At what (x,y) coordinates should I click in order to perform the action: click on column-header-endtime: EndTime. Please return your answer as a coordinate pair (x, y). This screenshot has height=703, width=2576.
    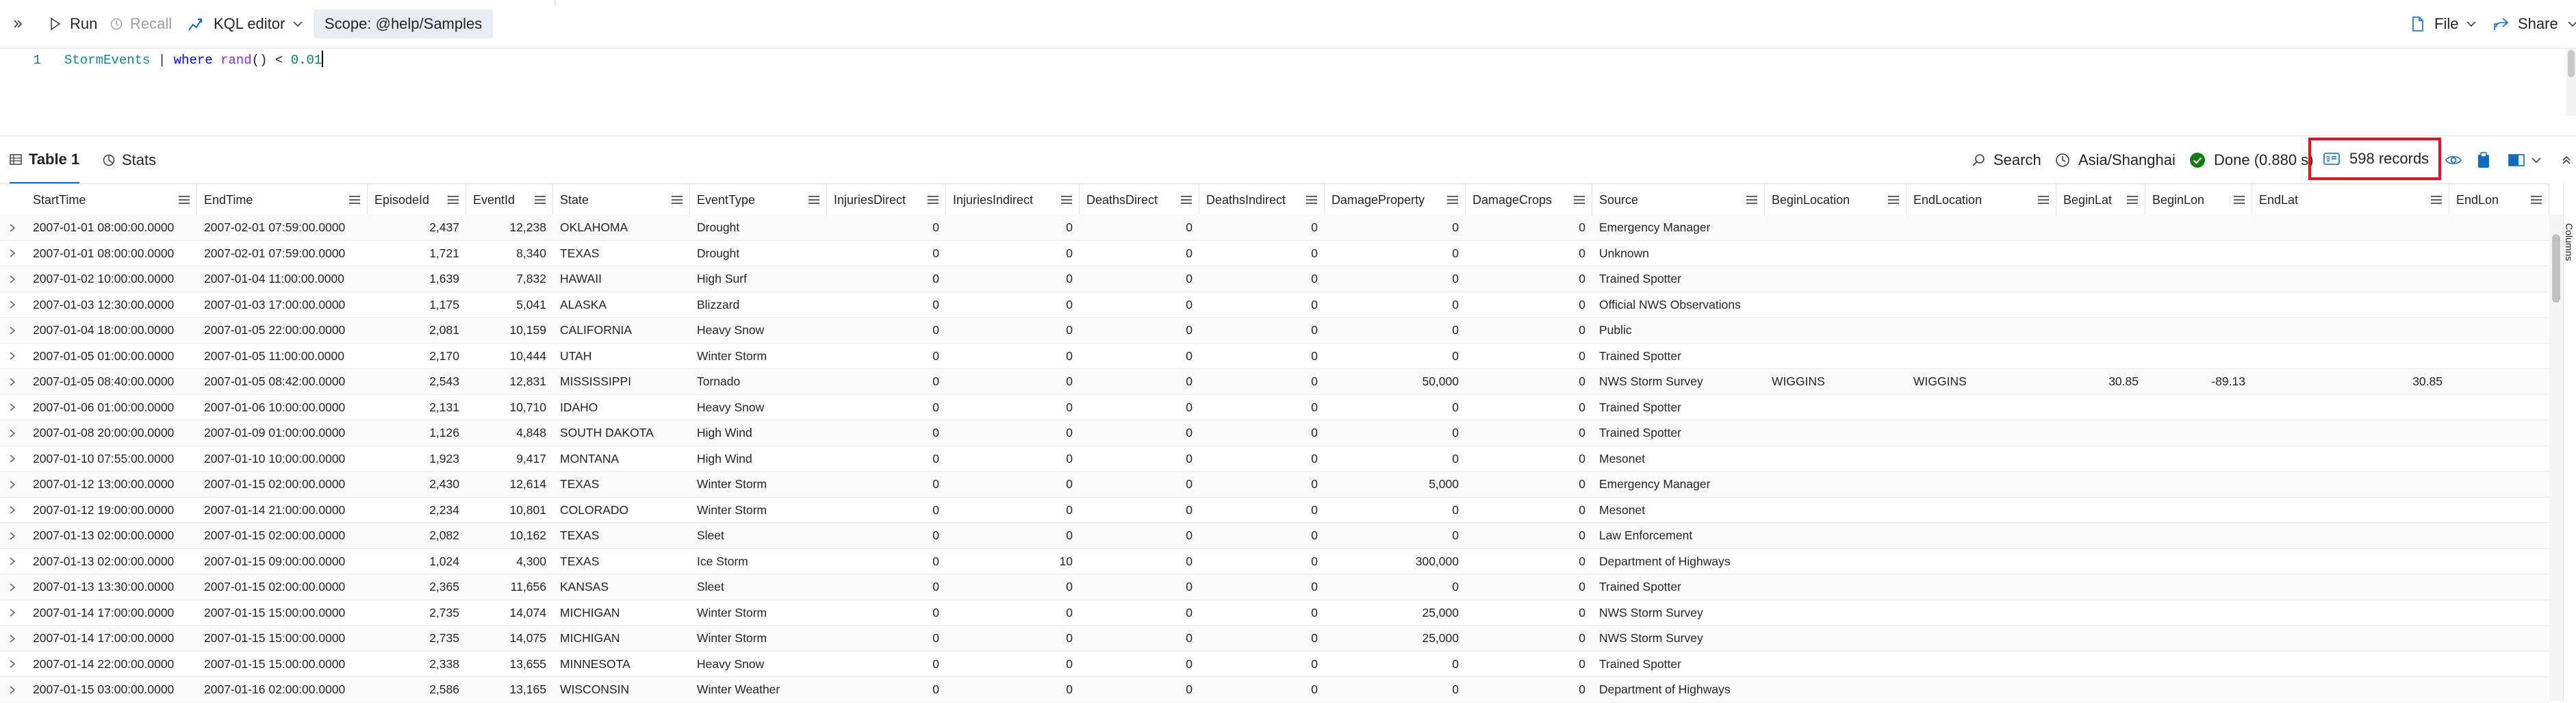
    Looking at the image, I should click on (282, 200).